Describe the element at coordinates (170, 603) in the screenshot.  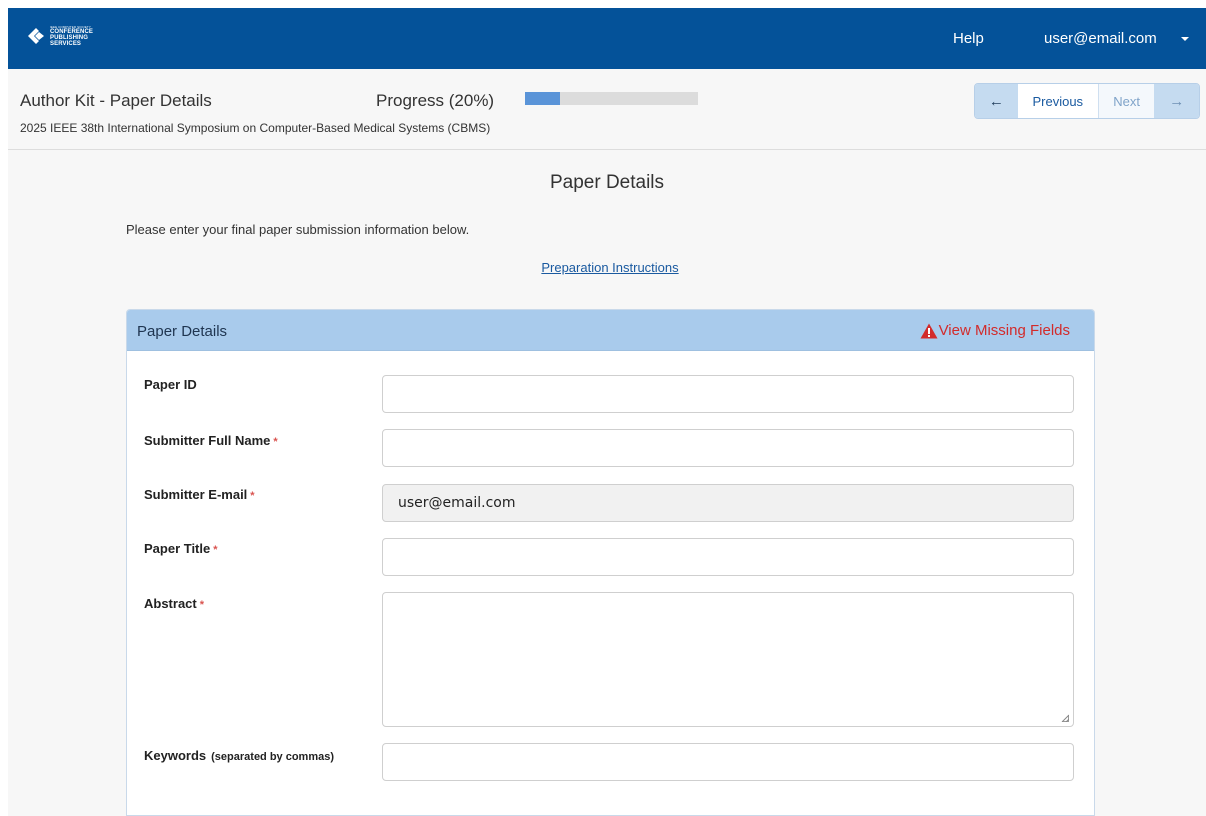
I see `abstract-label-text: Abstract` at that location.